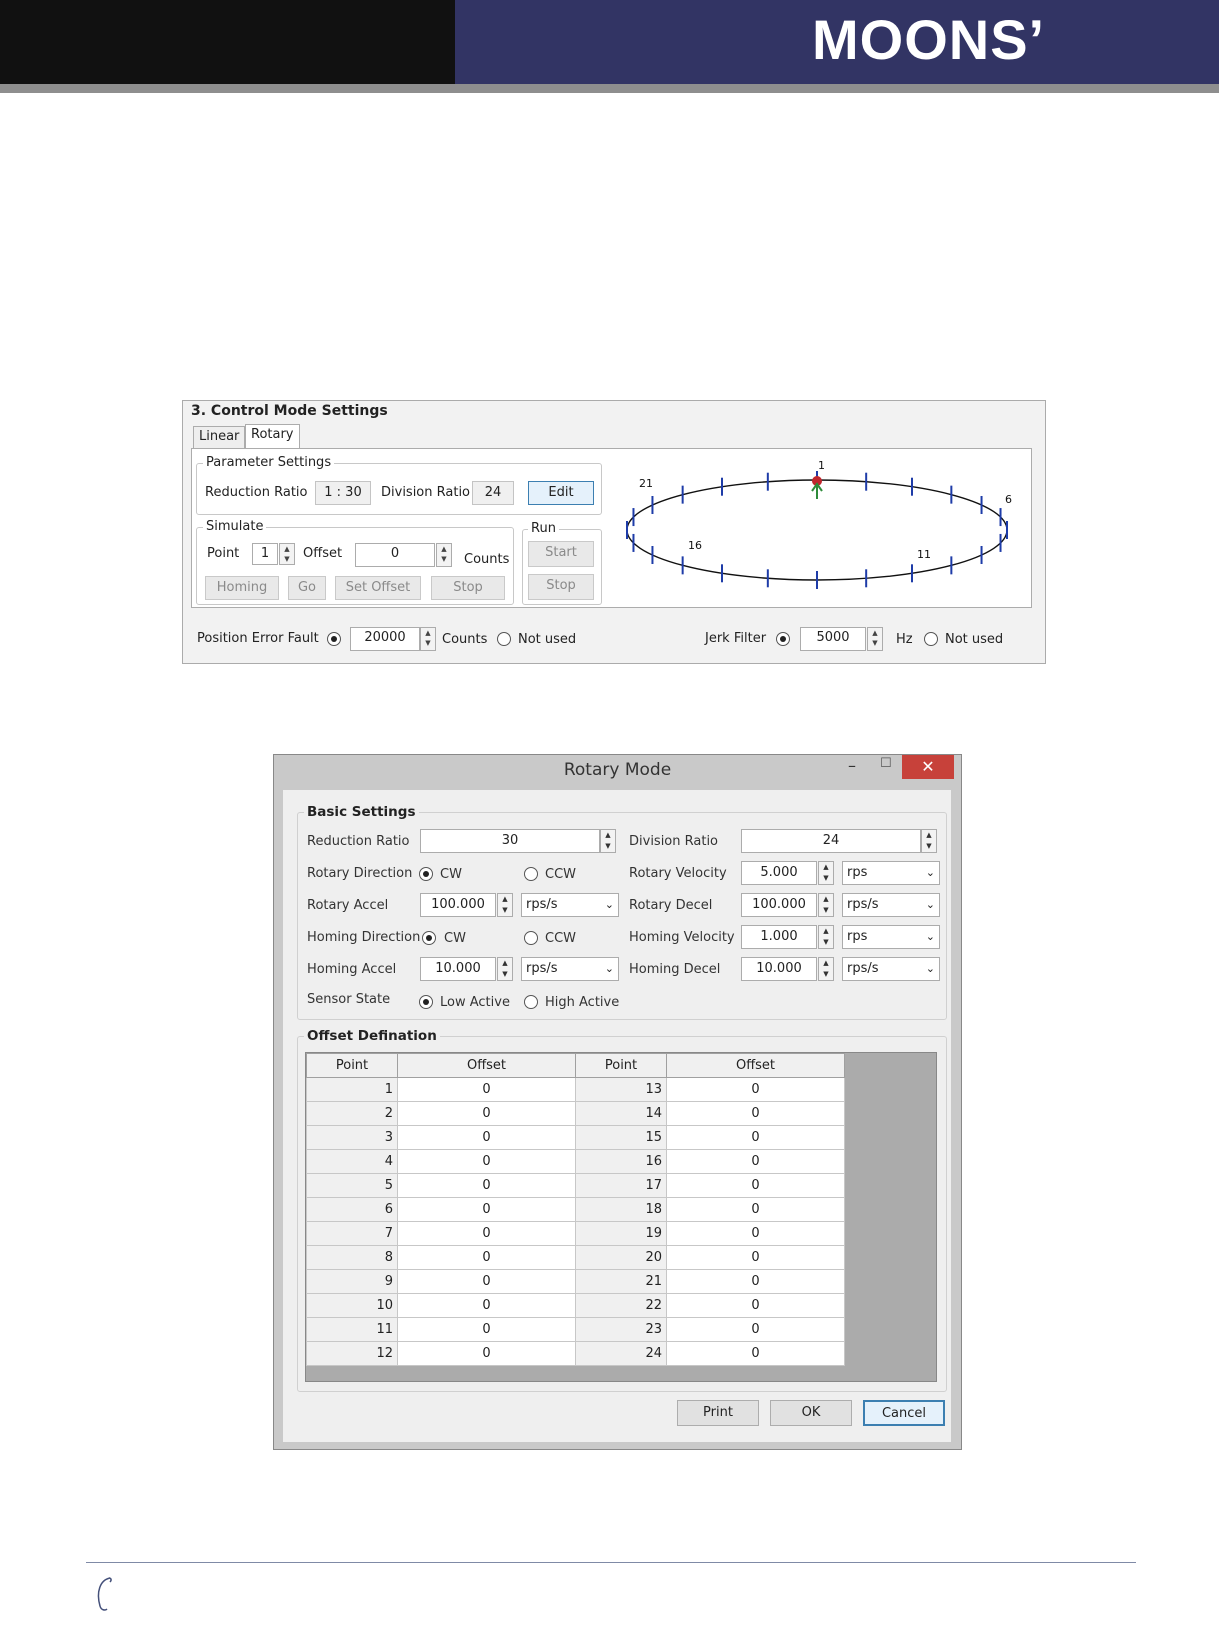  What do you see at coordinates (334, 639) in the screenshot?
I see `position-error-value-radio` at bounding box center [334, 639].